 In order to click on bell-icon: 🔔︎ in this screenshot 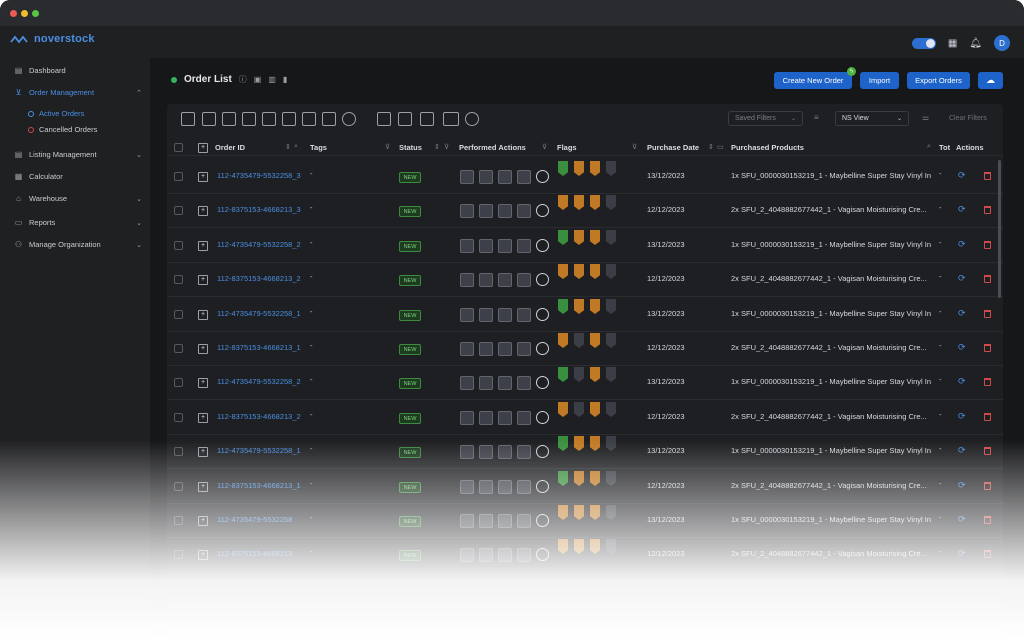, I will do `click(975, 43)`.